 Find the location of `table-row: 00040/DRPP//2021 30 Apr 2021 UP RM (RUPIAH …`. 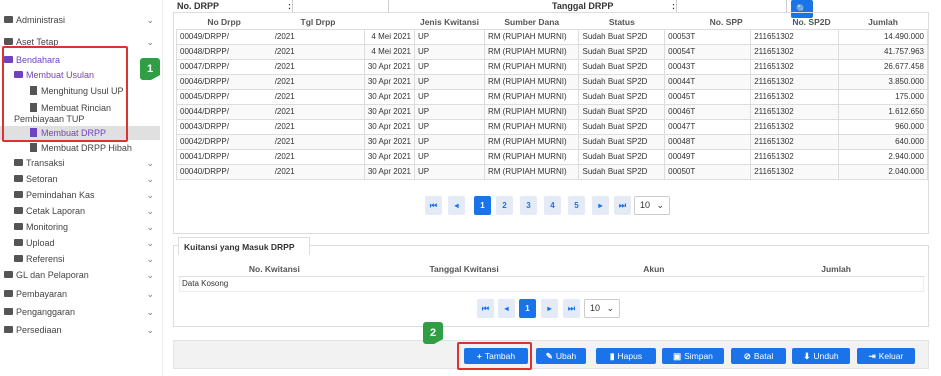

table-row: 00040/DRPP//2021 30 Apr 2021 UP RM (RUPIAH … is located at coordinates (551, 171).